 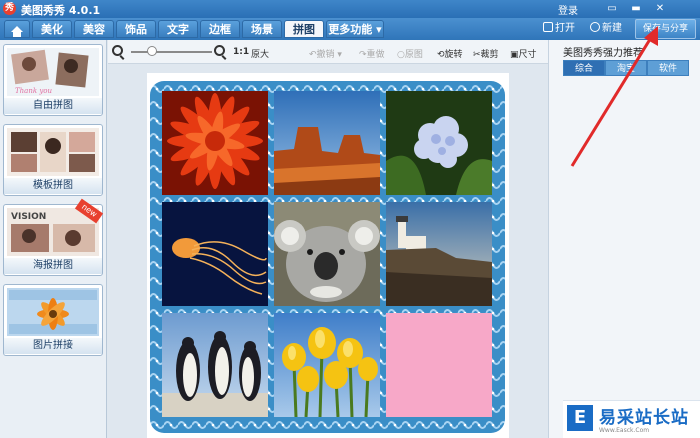 What do you see at coordinates (215, 143) in the screenshot?
I see `collage-cell-red-flower` at bounding box center [215, 143].